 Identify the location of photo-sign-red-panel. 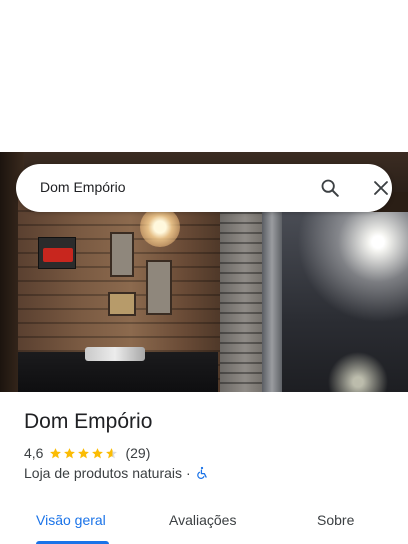
(58, 255).